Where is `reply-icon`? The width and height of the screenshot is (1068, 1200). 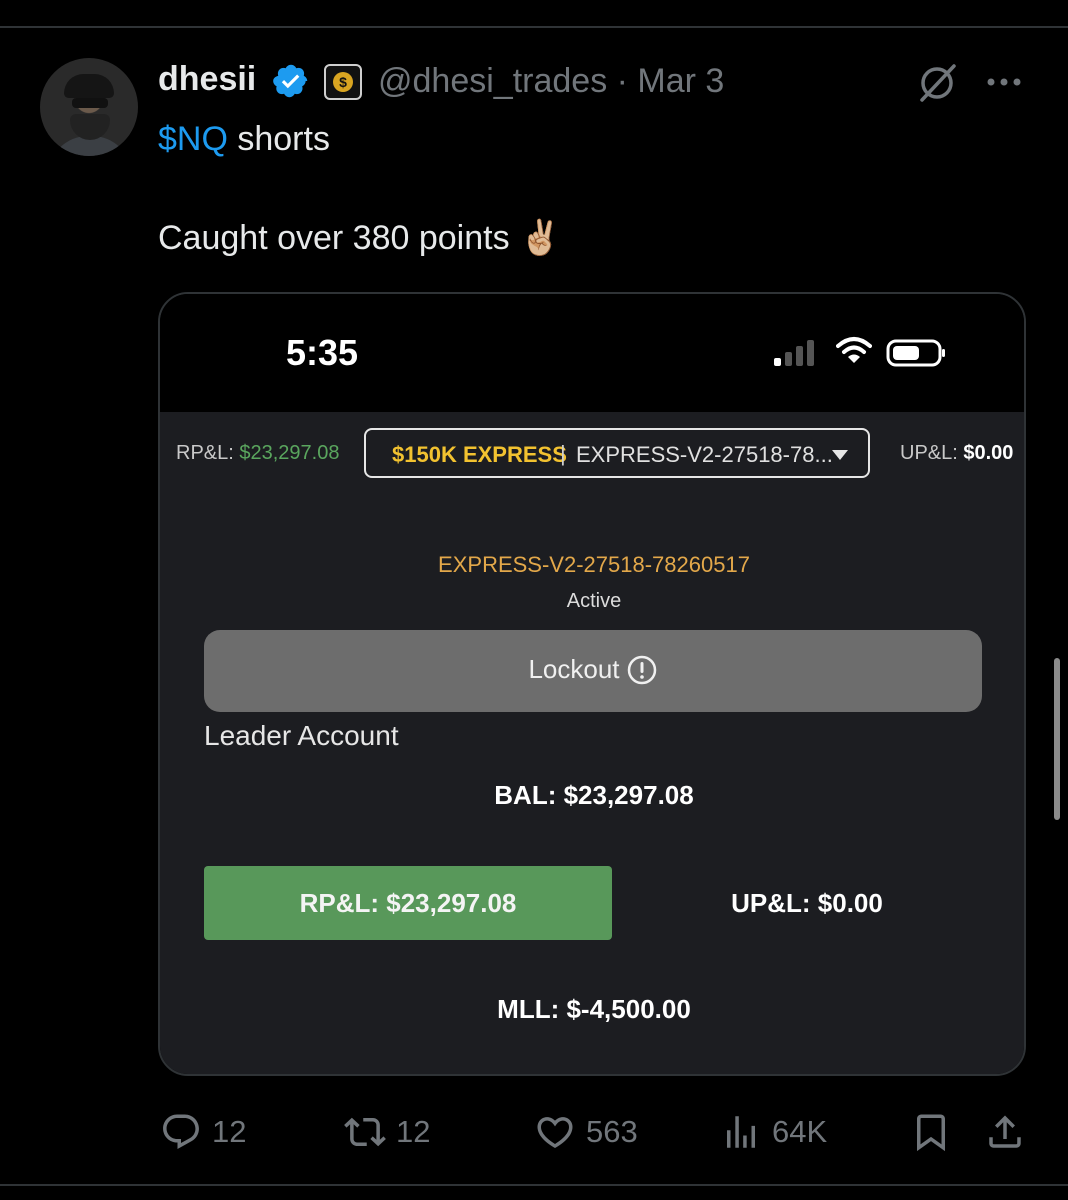
reply-icon is located at coordinates (181, 1131).